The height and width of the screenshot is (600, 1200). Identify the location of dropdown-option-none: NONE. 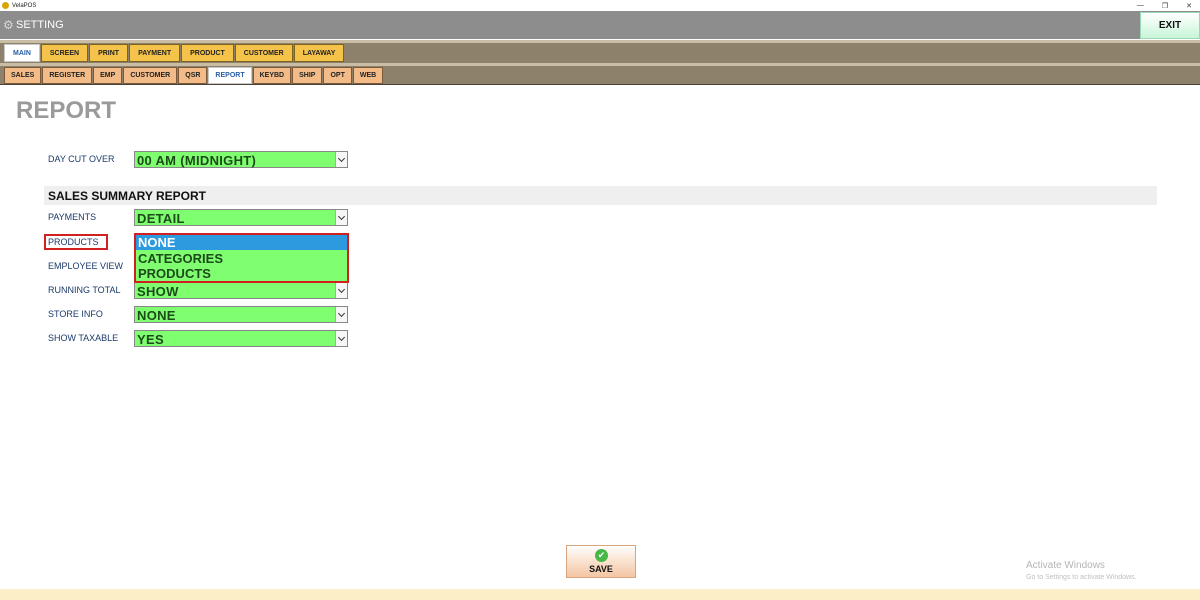
(241, 242).